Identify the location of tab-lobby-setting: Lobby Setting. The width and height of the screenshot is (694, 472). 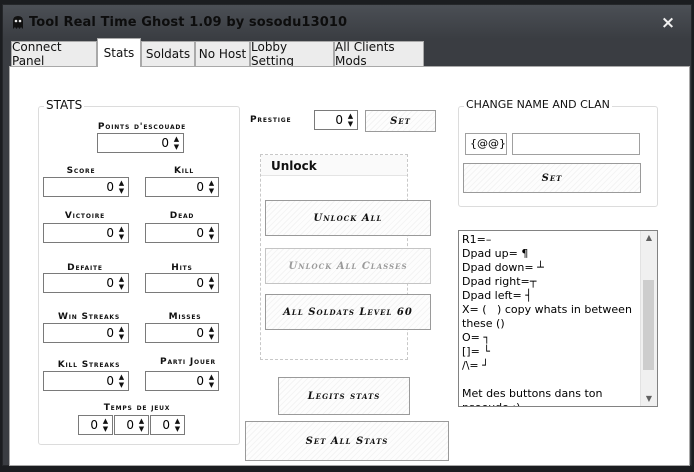
(292, 54).